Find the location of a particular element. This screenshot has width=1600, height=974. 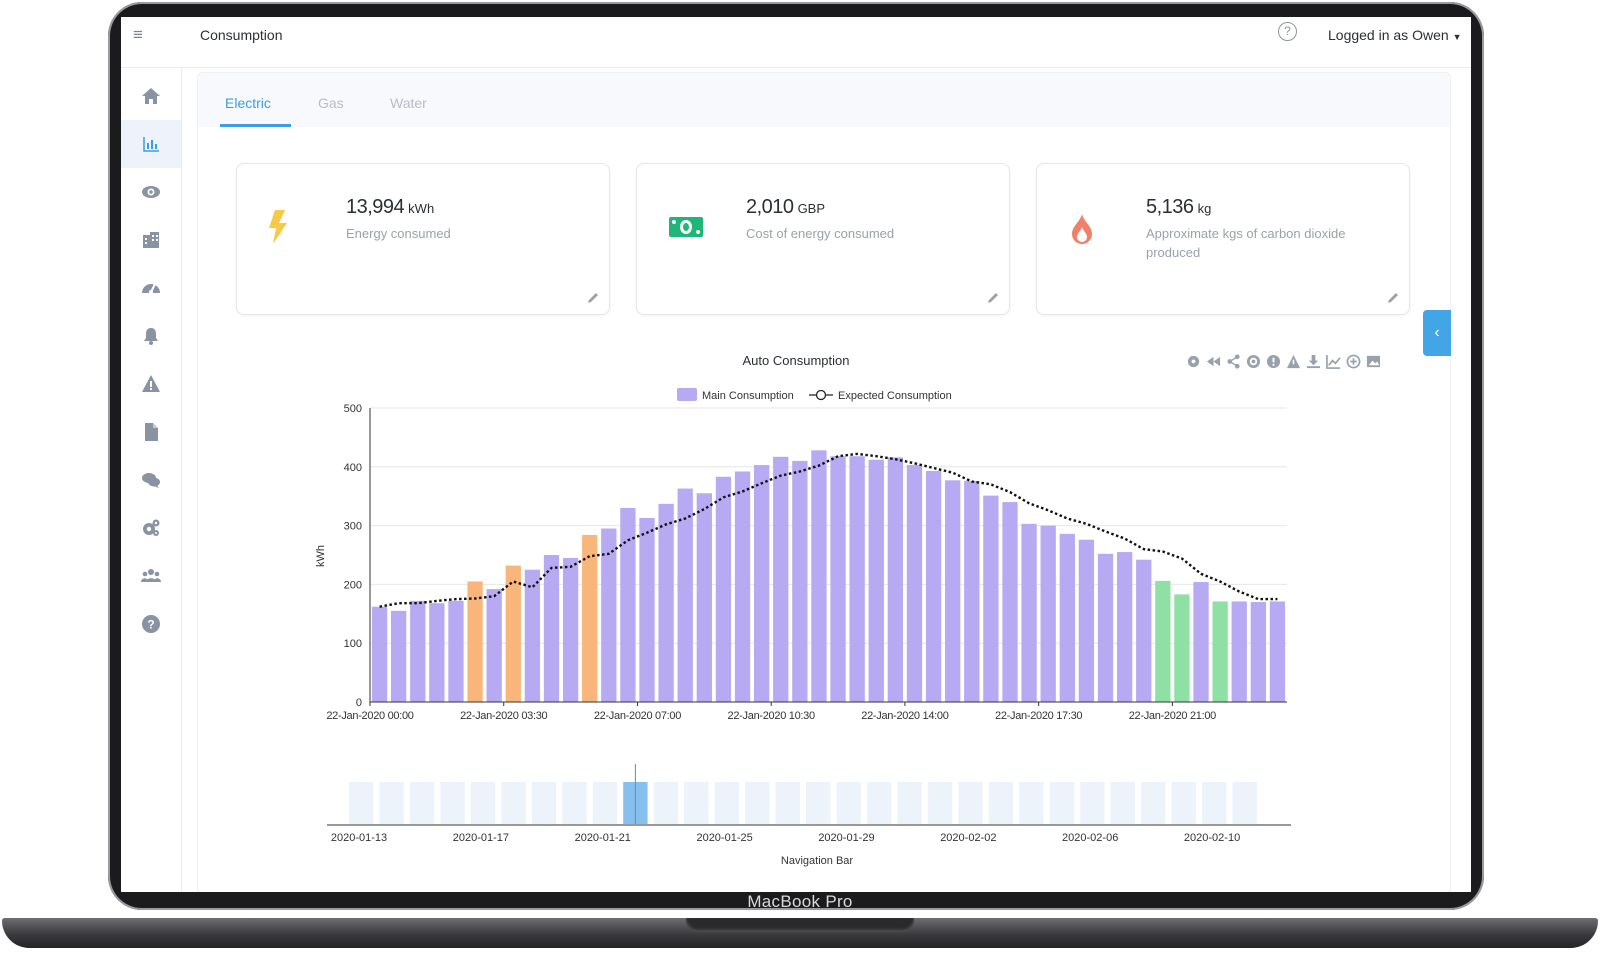

navigation-date-label: 2020-02-06 is located at coordinates (1090, 838).